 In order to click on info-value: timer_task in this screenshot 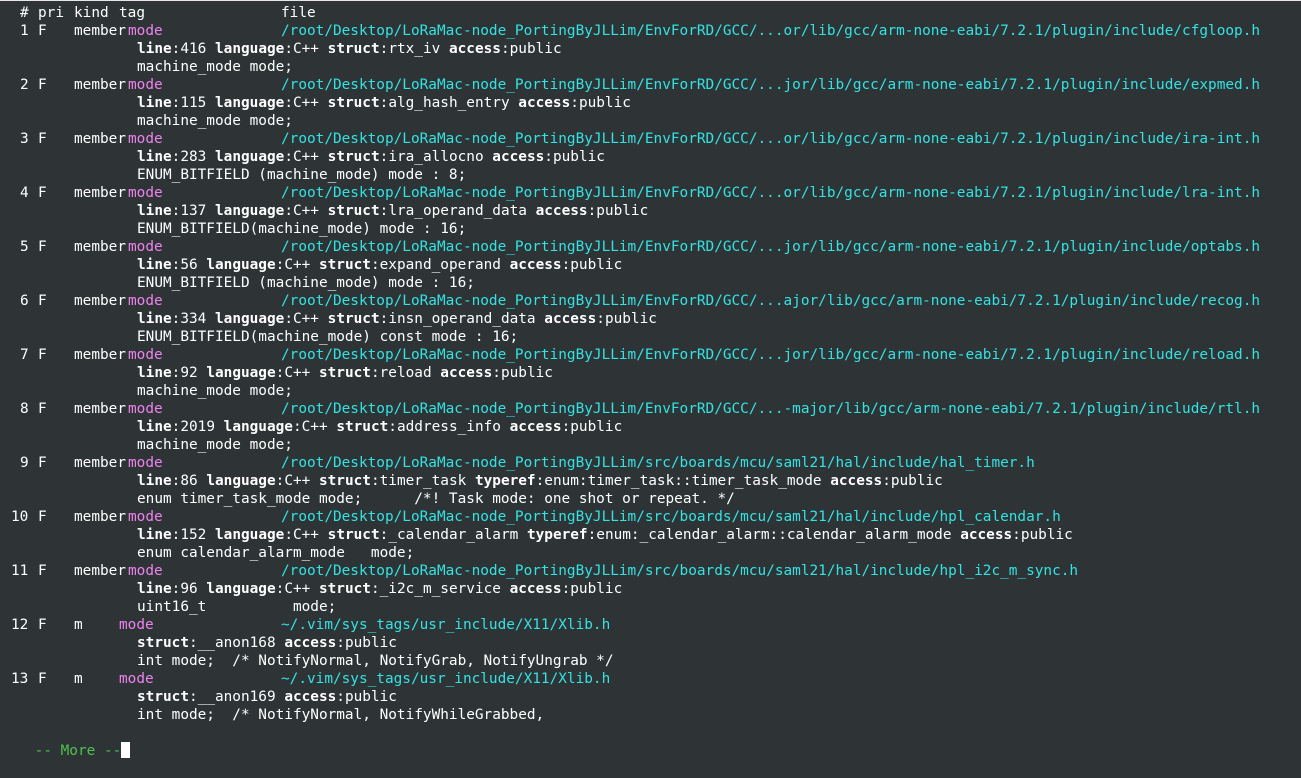, I will do `click(423, 481)`.